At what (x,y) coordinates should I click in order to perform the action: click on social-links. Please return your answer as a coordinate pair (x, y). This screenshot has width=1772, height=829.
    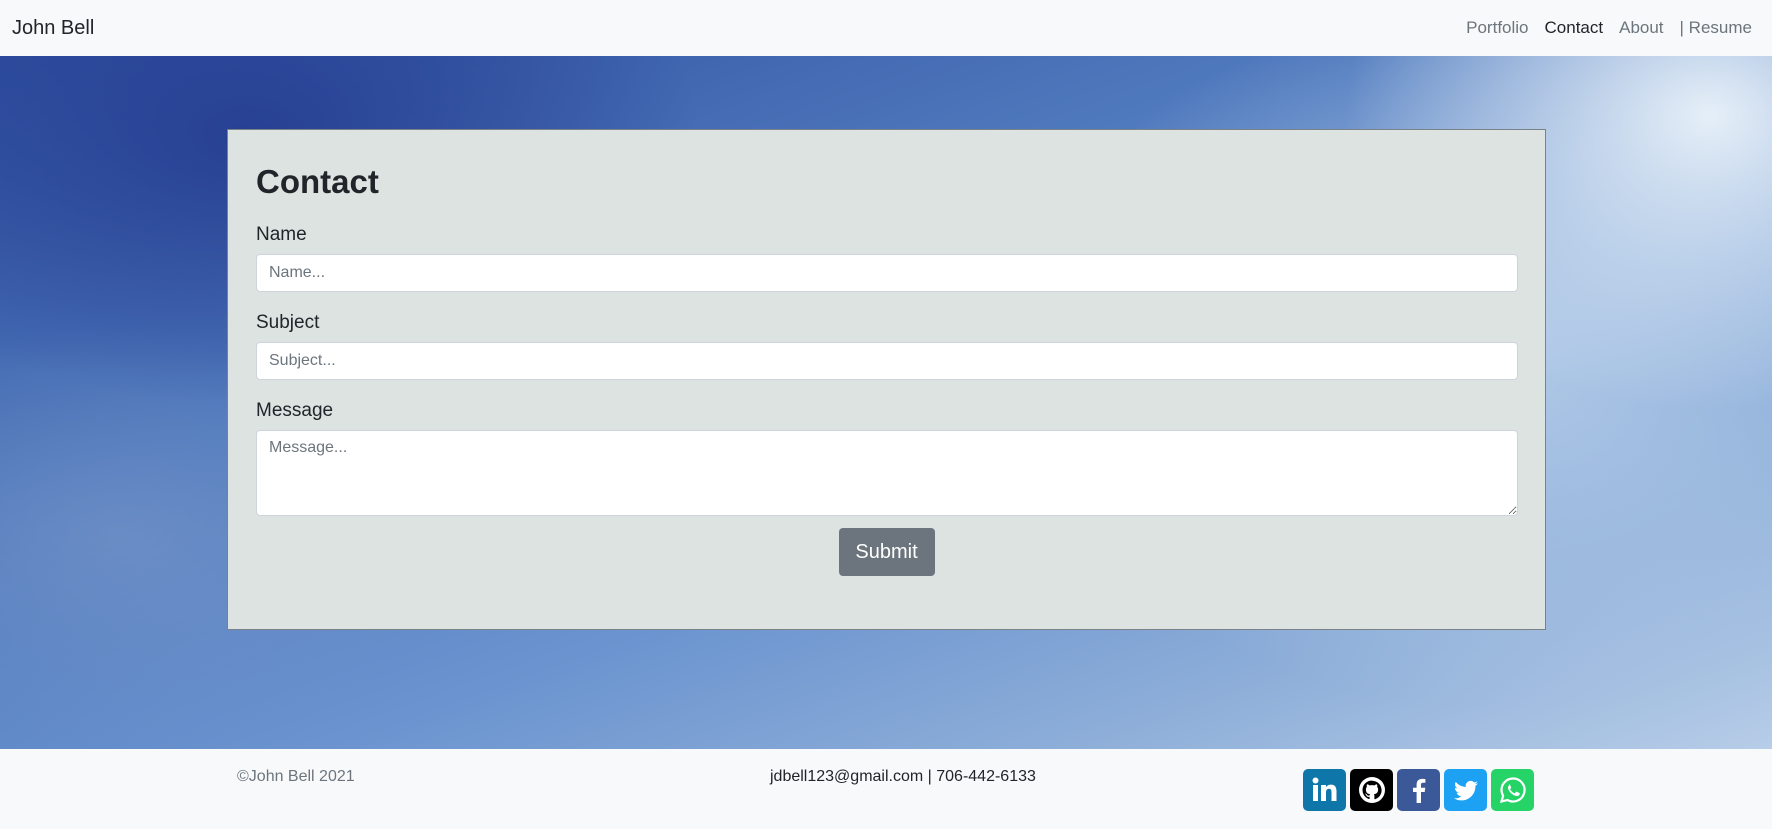
    Looking at the image, I should click on (1418, 790).